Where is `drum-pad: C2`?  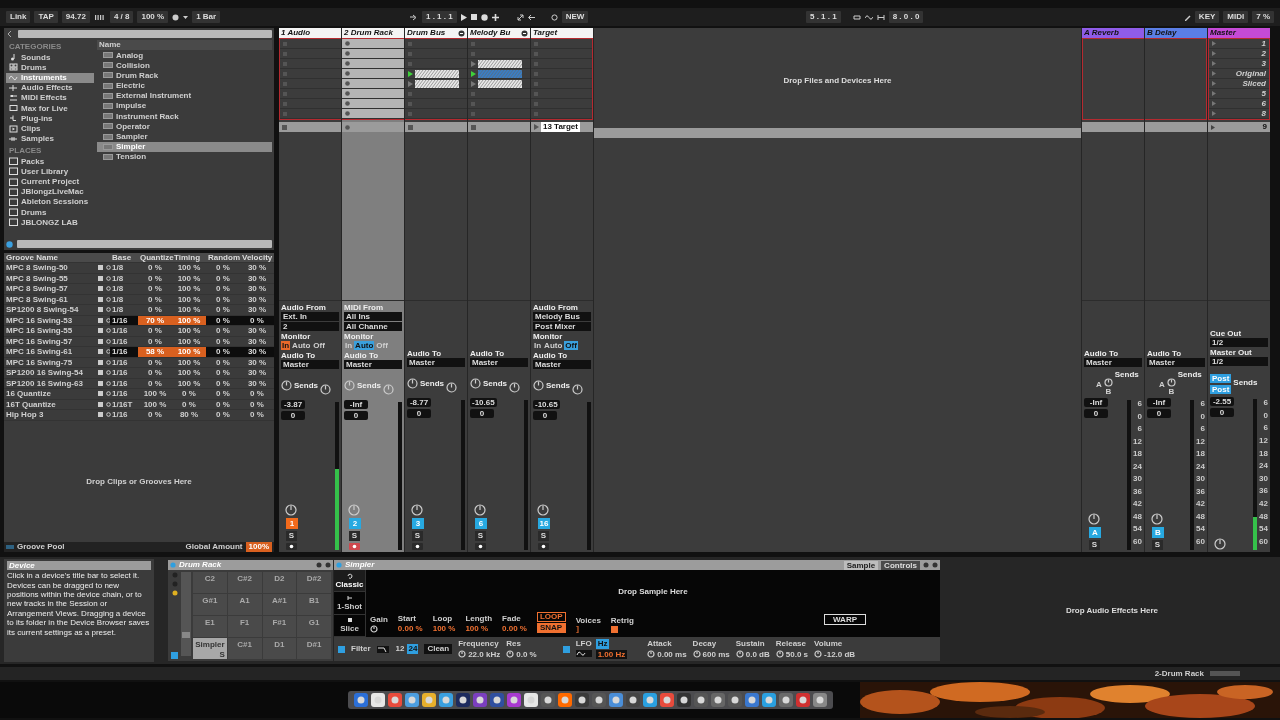
drum-pad: C2 is located at coordinates (210, 582).